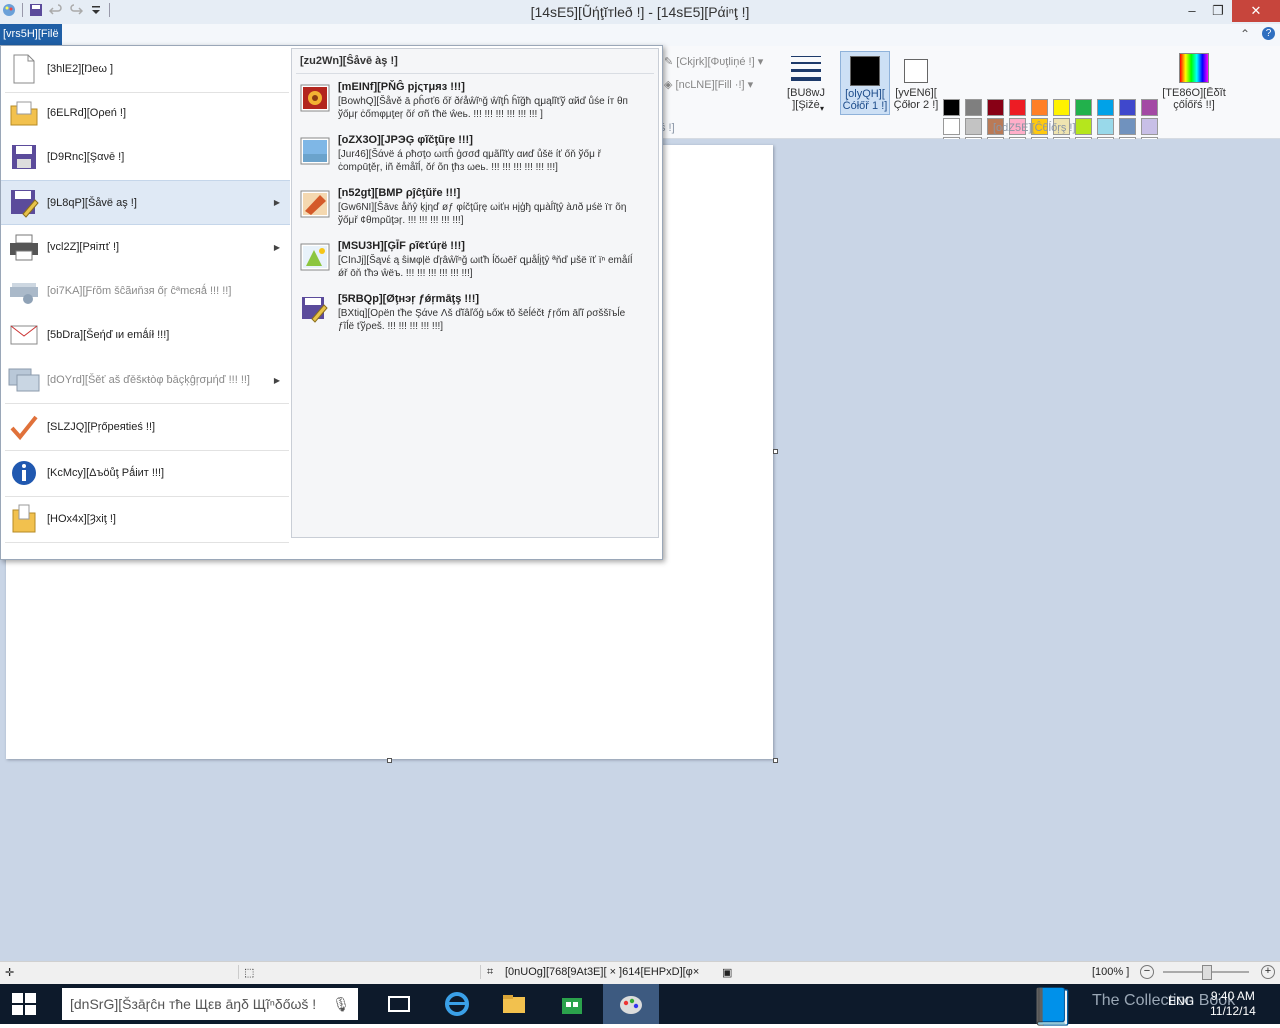  I want to click on info-icon, so click(24, 473).